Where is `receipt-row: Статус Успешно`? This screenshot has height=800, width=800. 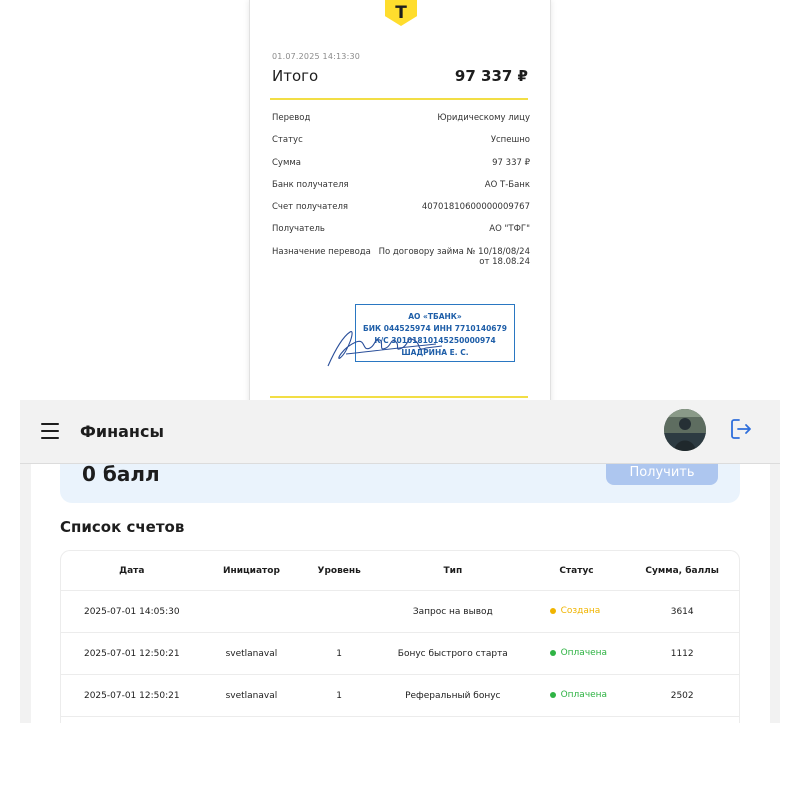
receipt-row: Статус Успешно is located at coordinates (401, 146).